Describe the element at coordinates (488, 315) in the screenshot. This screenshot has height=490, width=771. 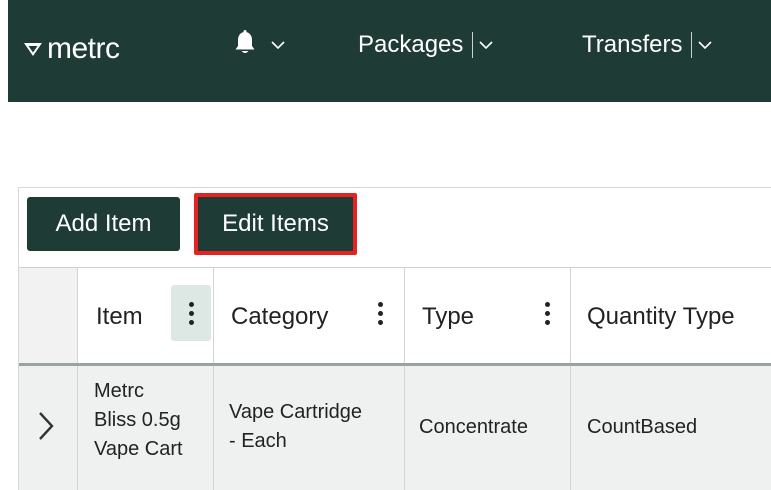
I see `column-header-type: Type` at that location.